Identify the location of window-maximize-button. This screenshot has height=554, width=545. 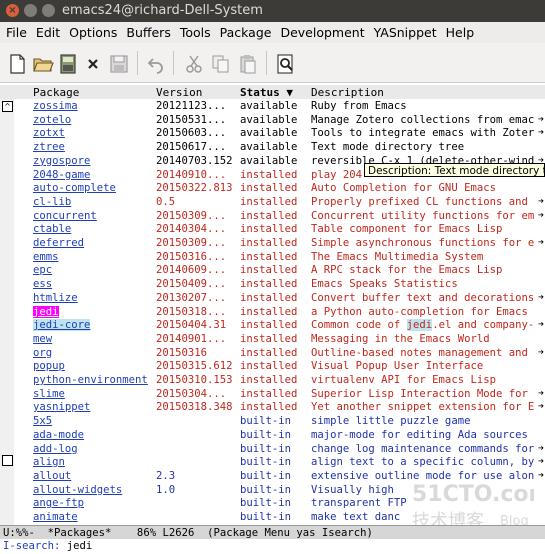
(48, 10).